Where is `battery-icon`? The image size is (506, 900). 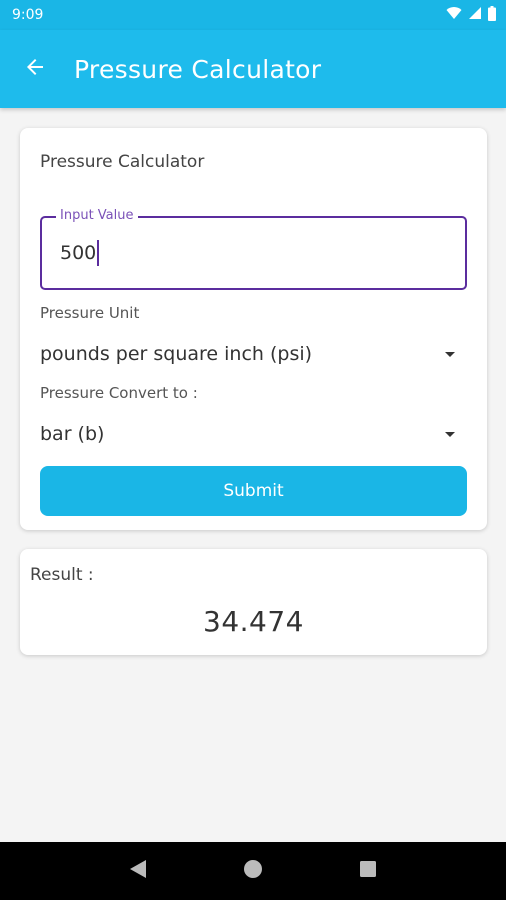 battery-icon is located at coordinates (492, 15).